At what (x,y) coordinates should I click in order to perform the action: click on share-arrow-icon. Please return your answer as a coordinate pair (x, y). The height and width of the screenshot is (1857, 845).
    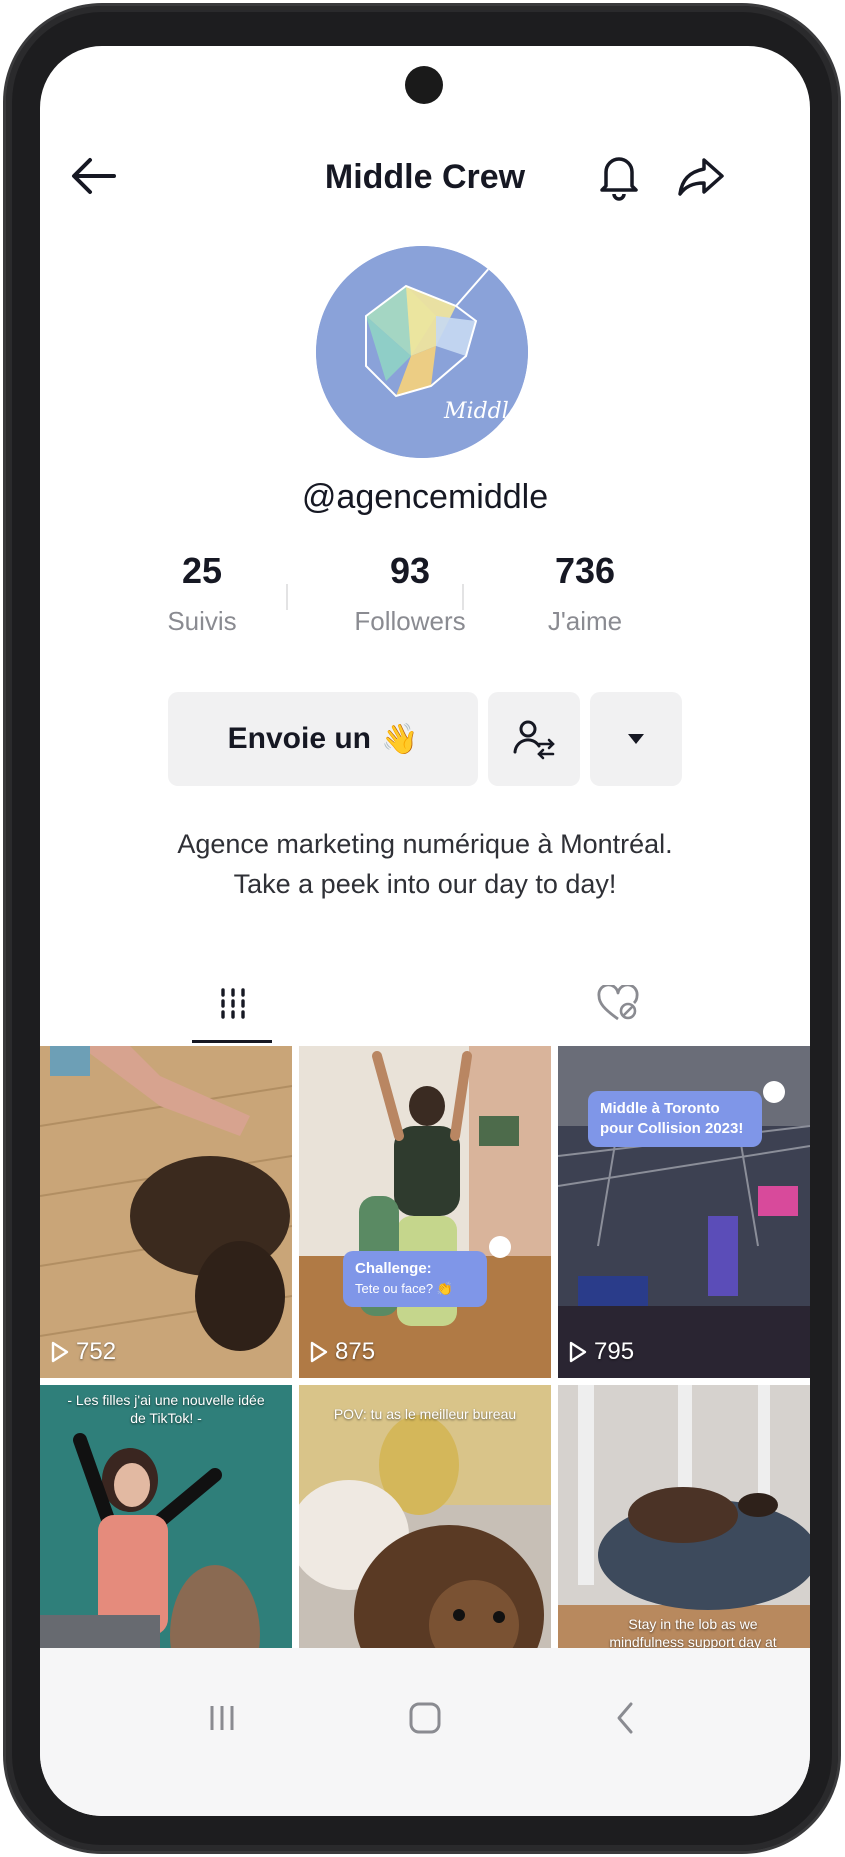
    Looking at the image, I should click on (701, 177).